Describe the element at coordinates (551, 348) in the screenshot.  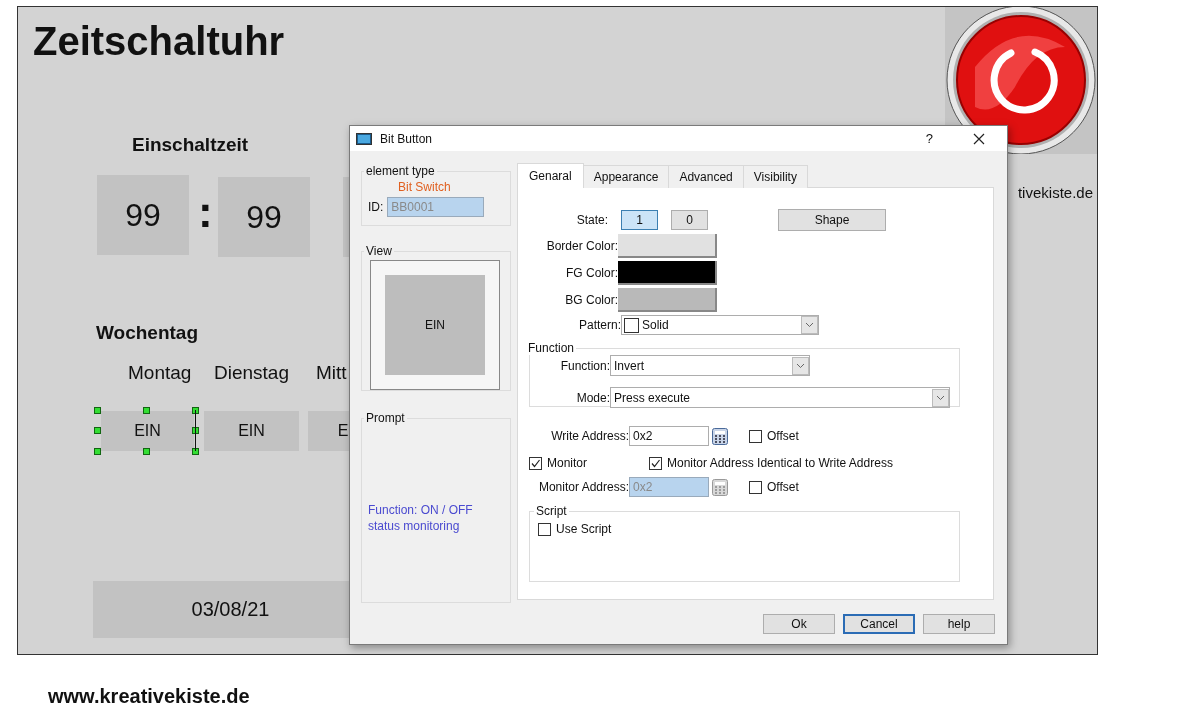
I see `group-label: Function` at that location.